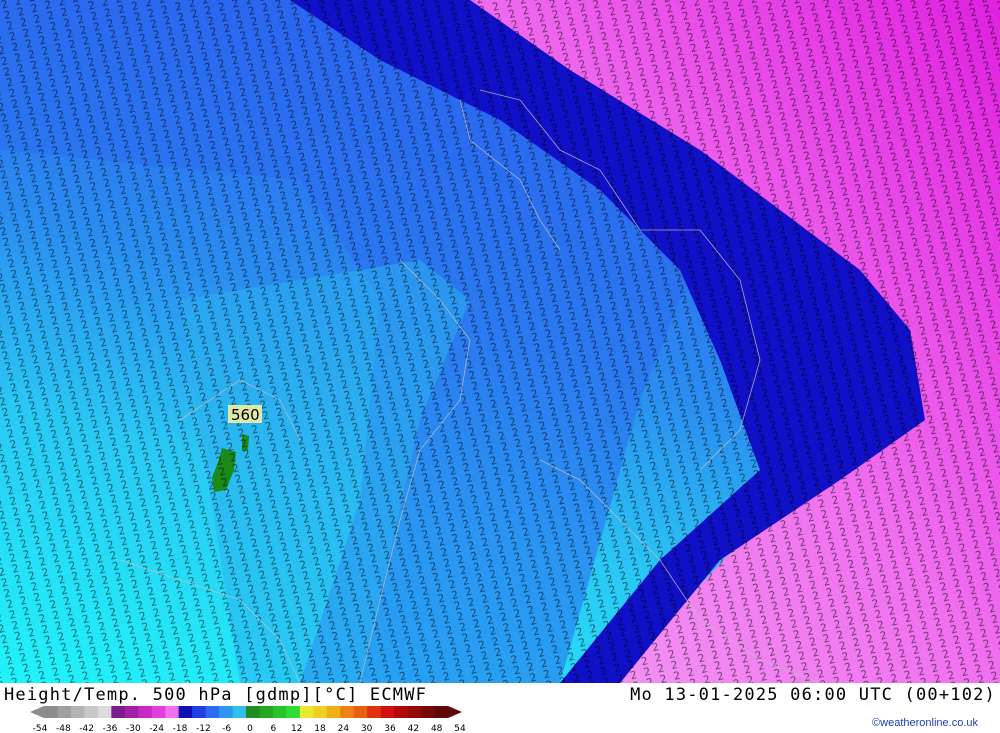 The height and width of the screenshot is (733, 1000). I want to click on legend-tick-label: 24, so click(344, 728).